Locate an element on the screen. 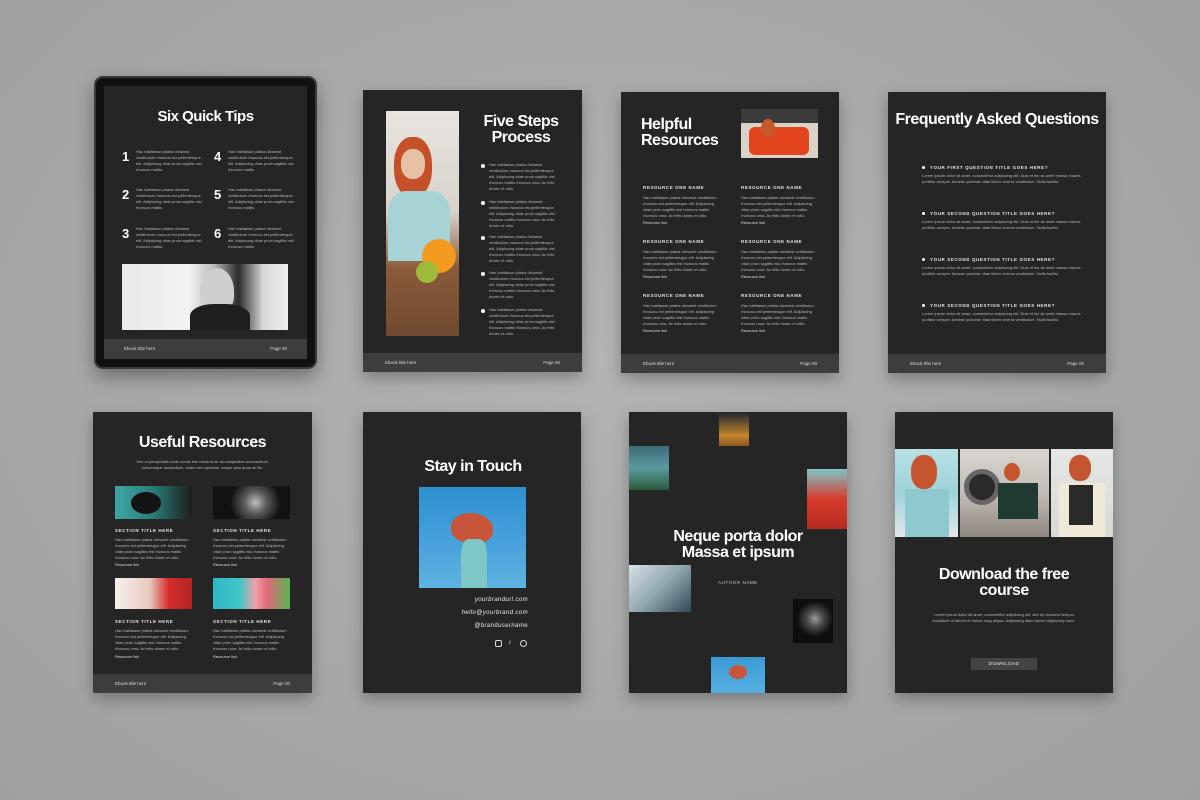 The width and height of the screenshot is (1200, 800). website-url: yourbrandurl.com is located at coordinates (501, 600).